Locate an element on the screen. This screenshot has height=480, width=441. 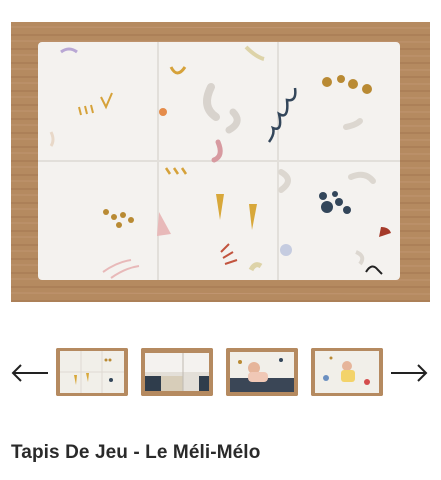
previous-image-button is located at coordinates (30, 373).